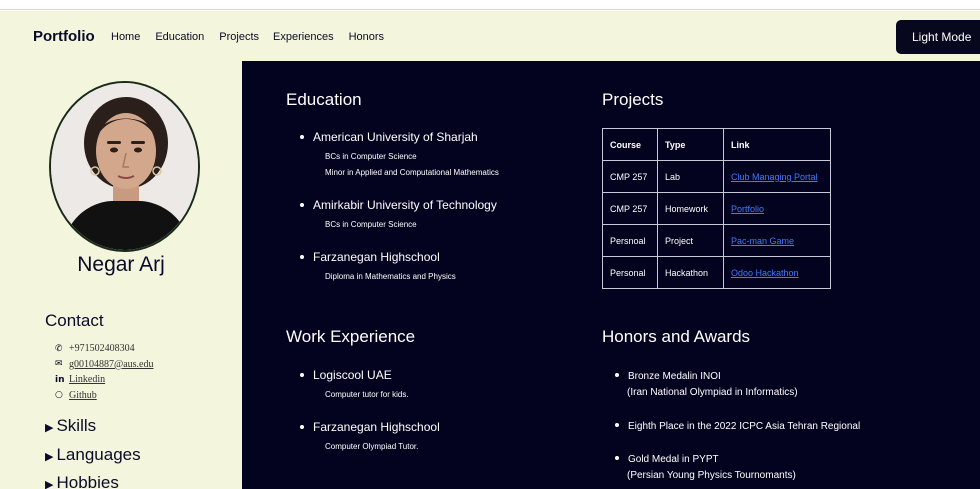 This screenshot has height=489, width=980. I want to click on table-row: CMP 257 Lab Club Managing Portal, so click(716, 176).